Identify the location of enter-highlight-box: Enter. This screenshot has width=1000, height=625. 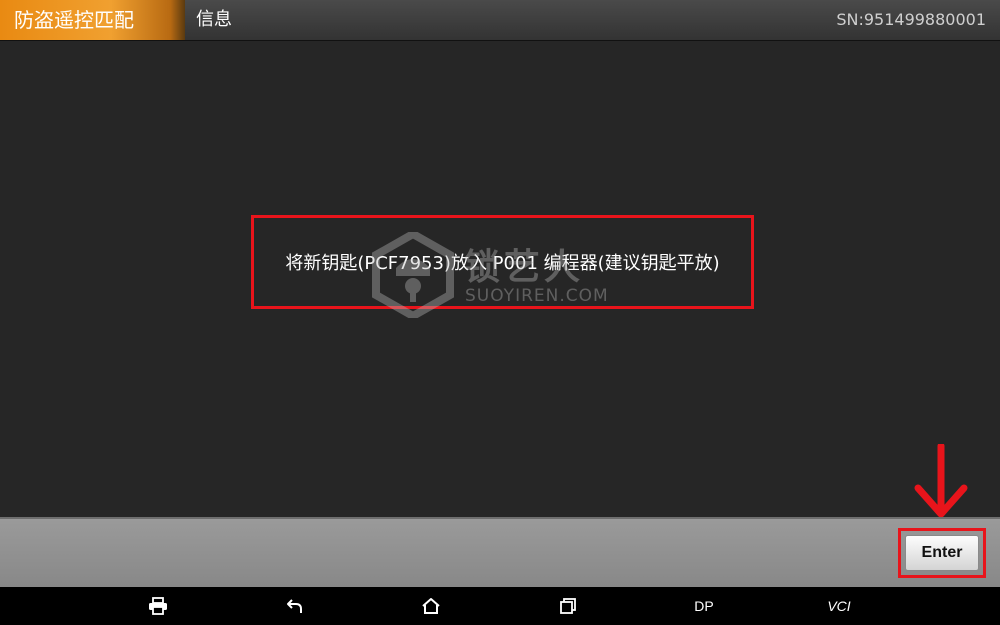
(942, 553).